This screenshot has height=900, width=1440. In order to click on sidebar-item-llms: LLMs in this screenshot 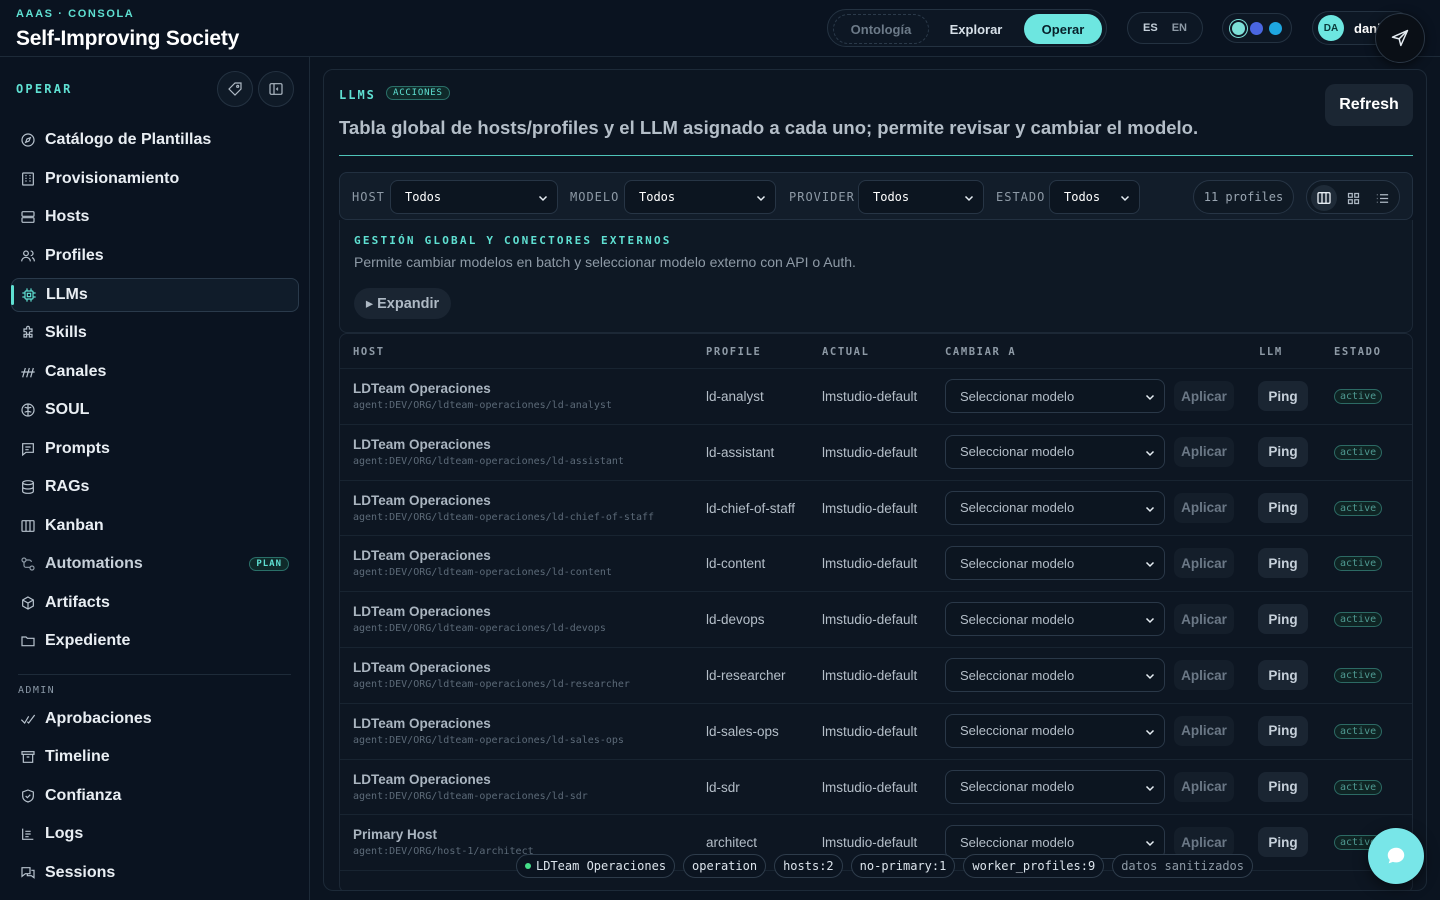, I will do `click(155, 295)`.